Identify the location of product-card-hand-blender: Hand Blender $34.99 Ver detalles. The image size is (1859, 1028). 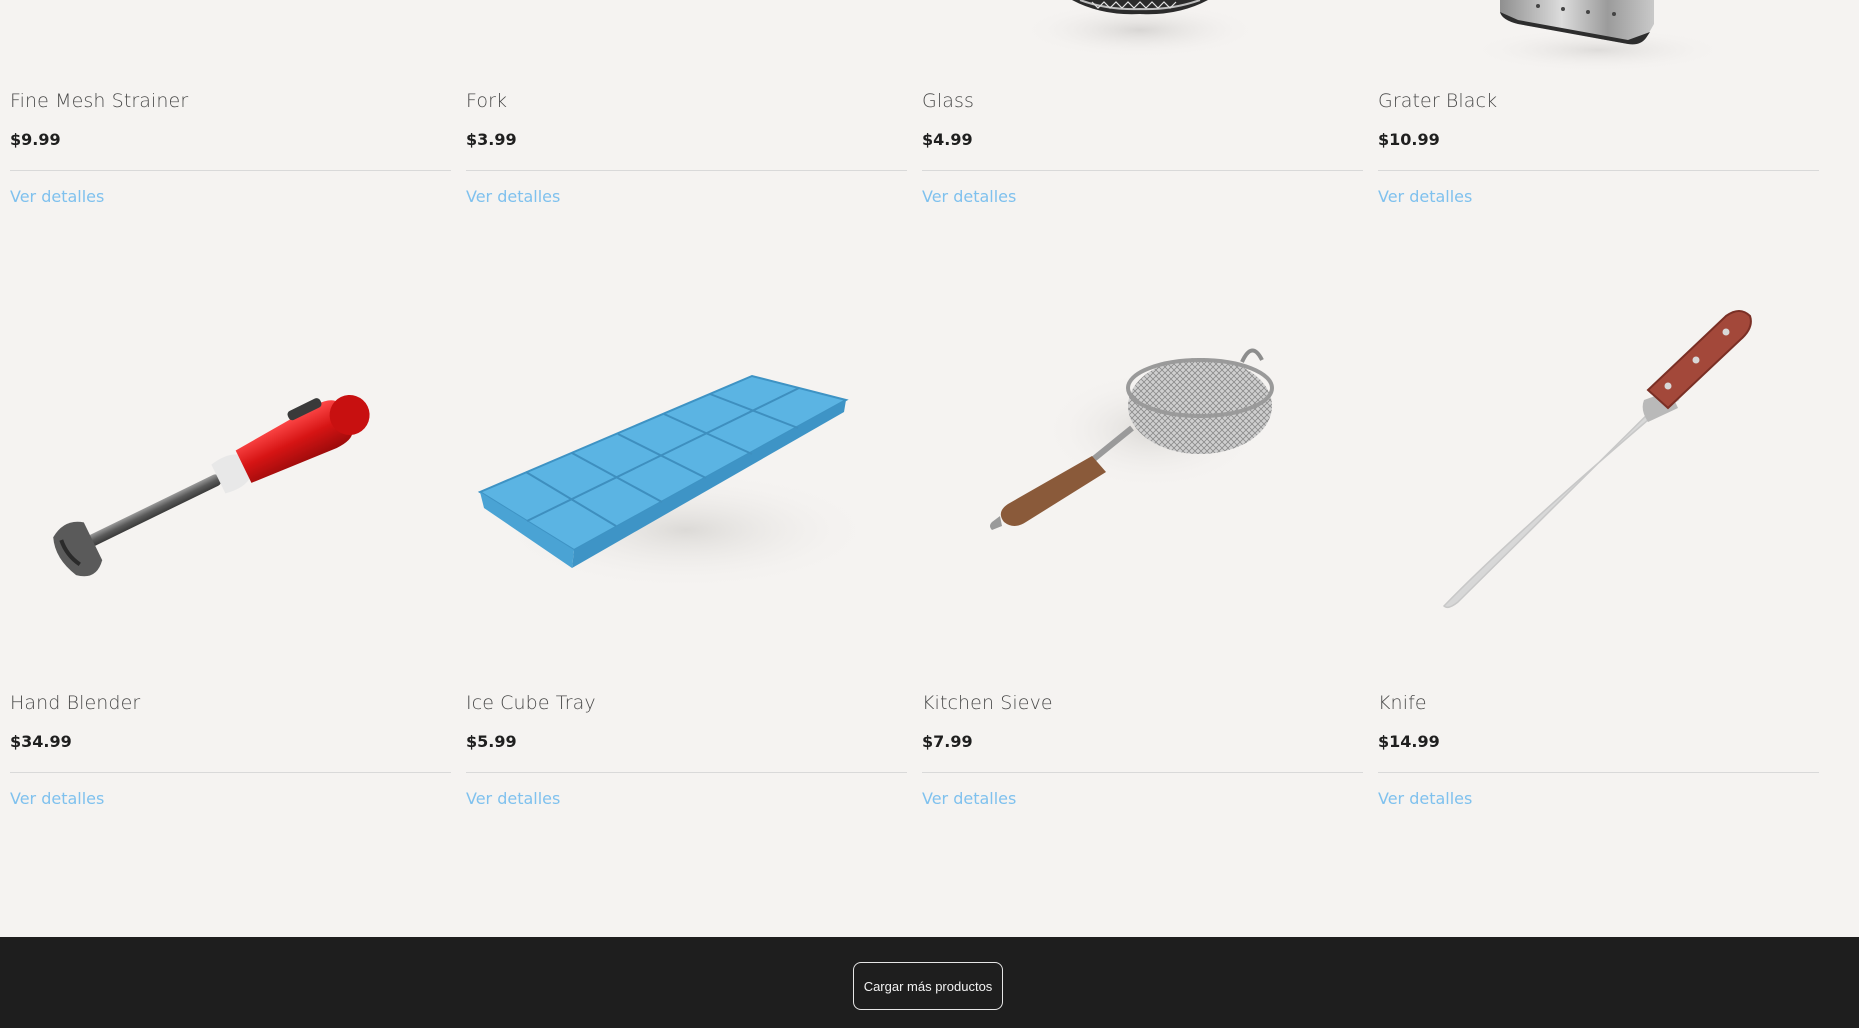
(230, 529).